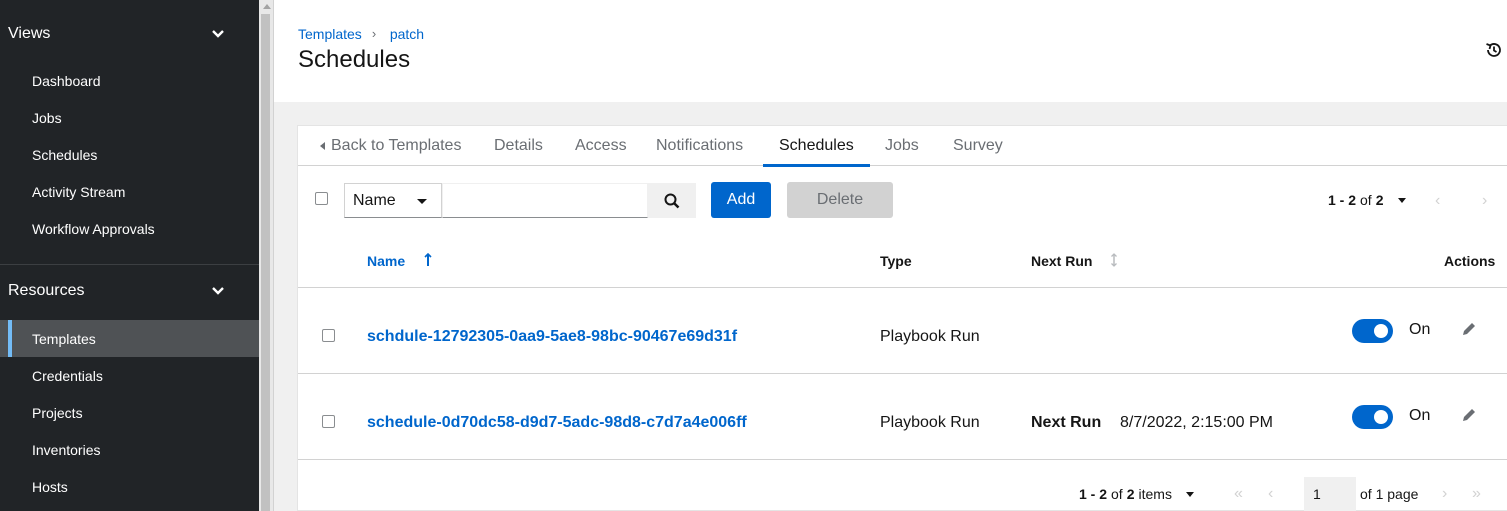  I want to click on first-page-icon: «, so click(1239, 494).